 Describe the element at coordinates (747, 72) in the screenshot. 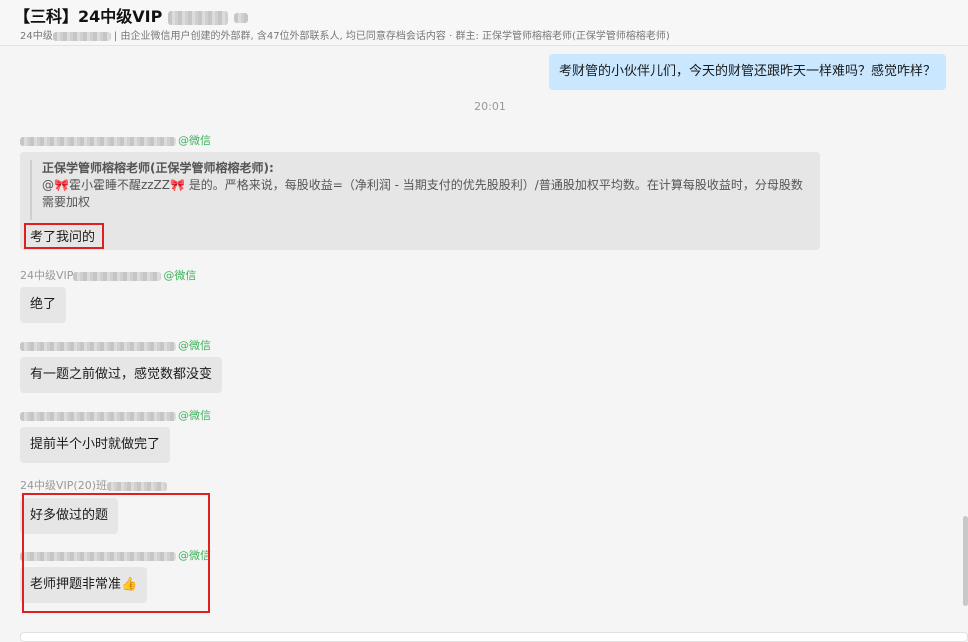

I see `self-message-bubble: 考财管的小伙伴儿们，今天的财管还跟昨天一样难吗？感觉咋样？` at that location.